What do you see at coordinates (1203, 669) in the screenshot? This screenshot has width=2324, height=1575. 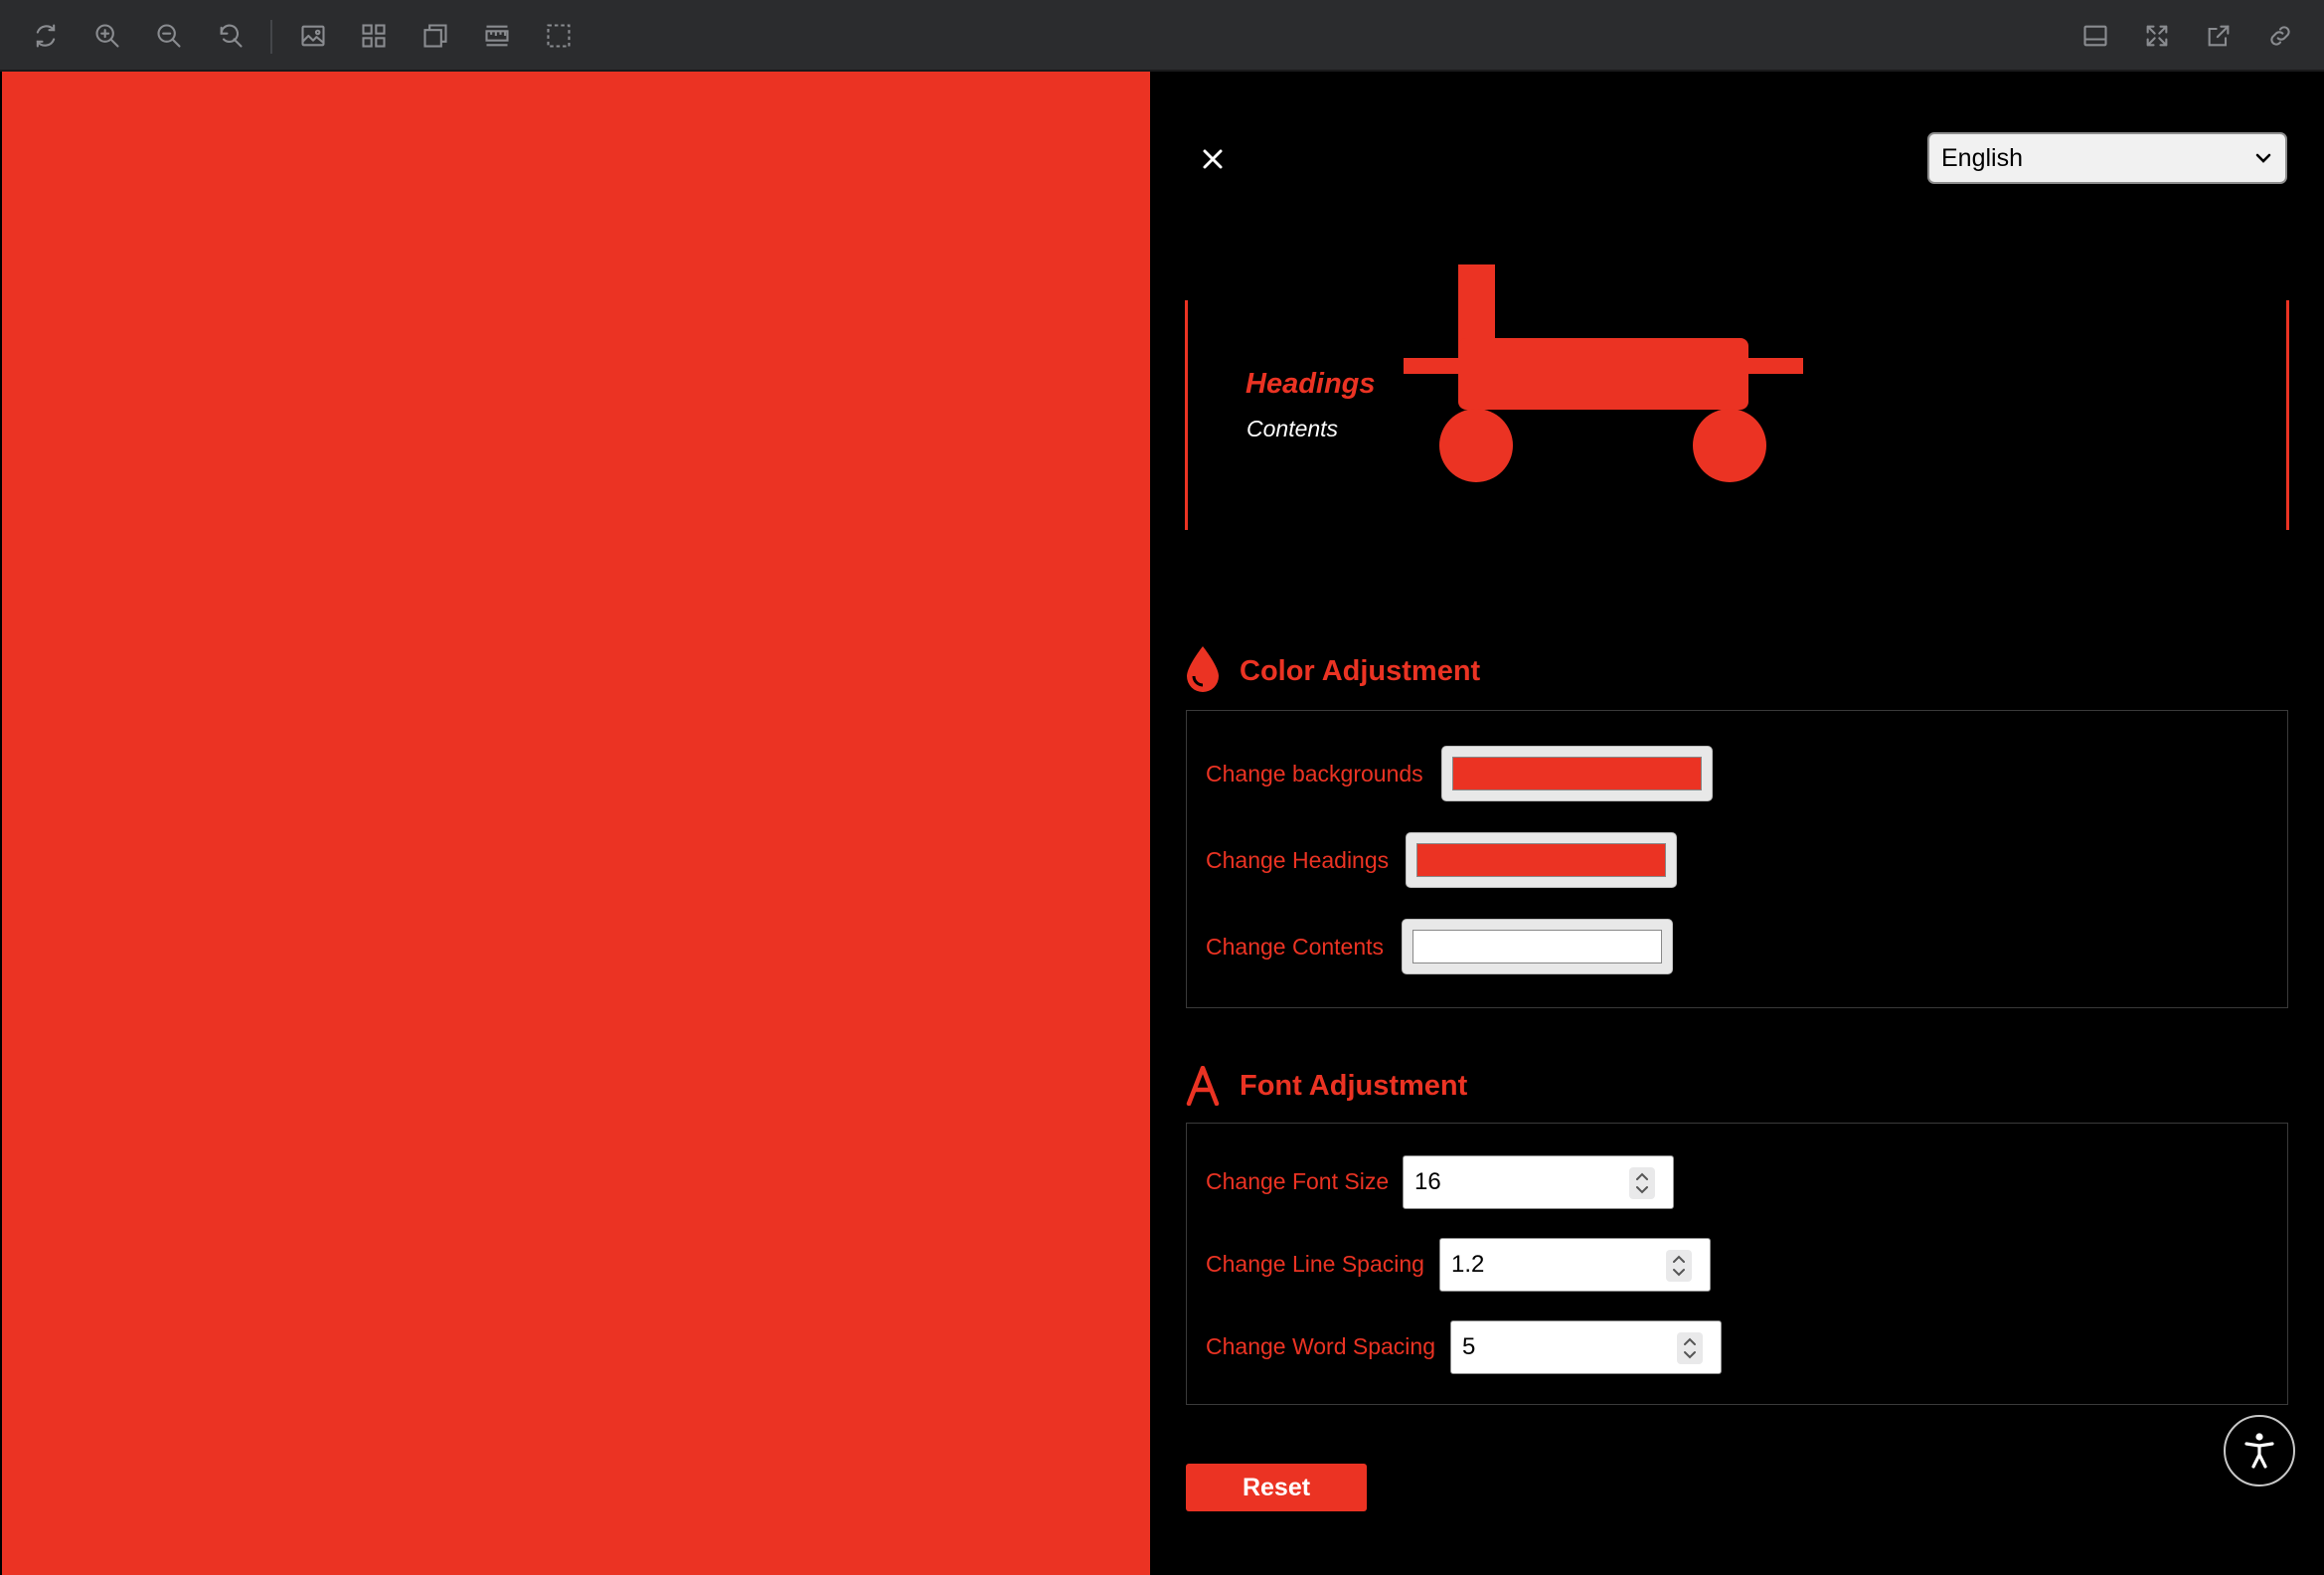 I see `droplet-icon` at bounding box center [1203, 669].